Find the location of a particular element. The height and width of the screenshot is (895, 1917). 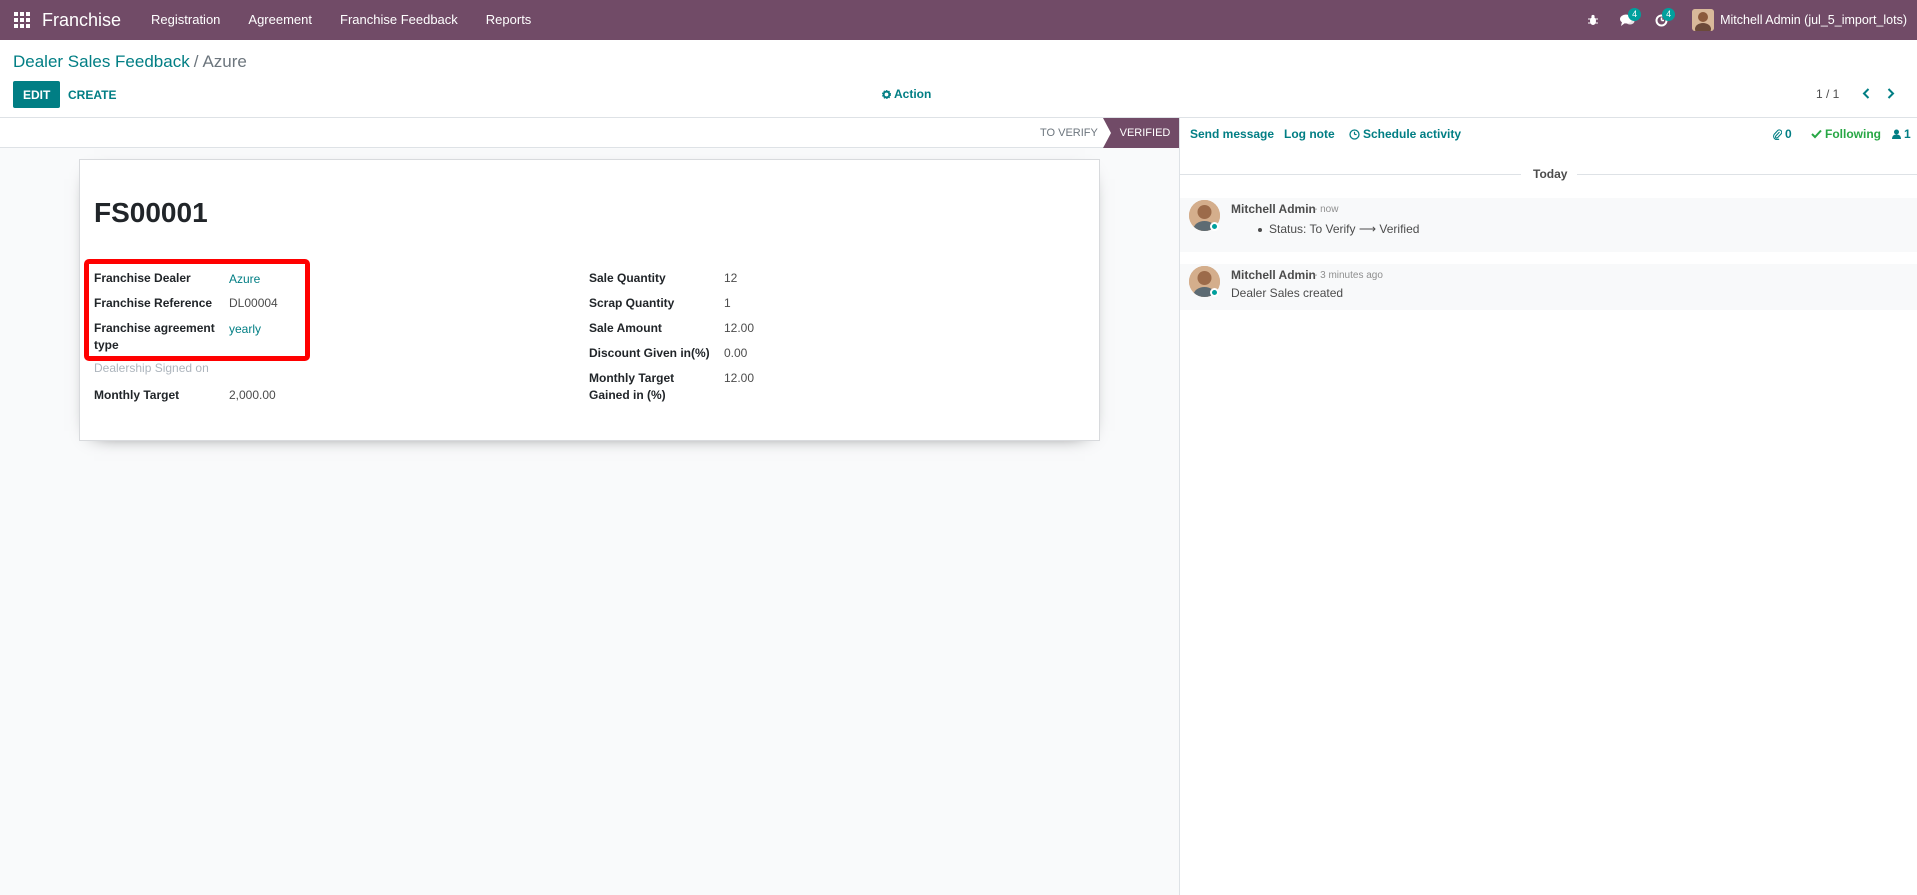

message-body: Dealer Sales created is located at coordinates (1287, 293).